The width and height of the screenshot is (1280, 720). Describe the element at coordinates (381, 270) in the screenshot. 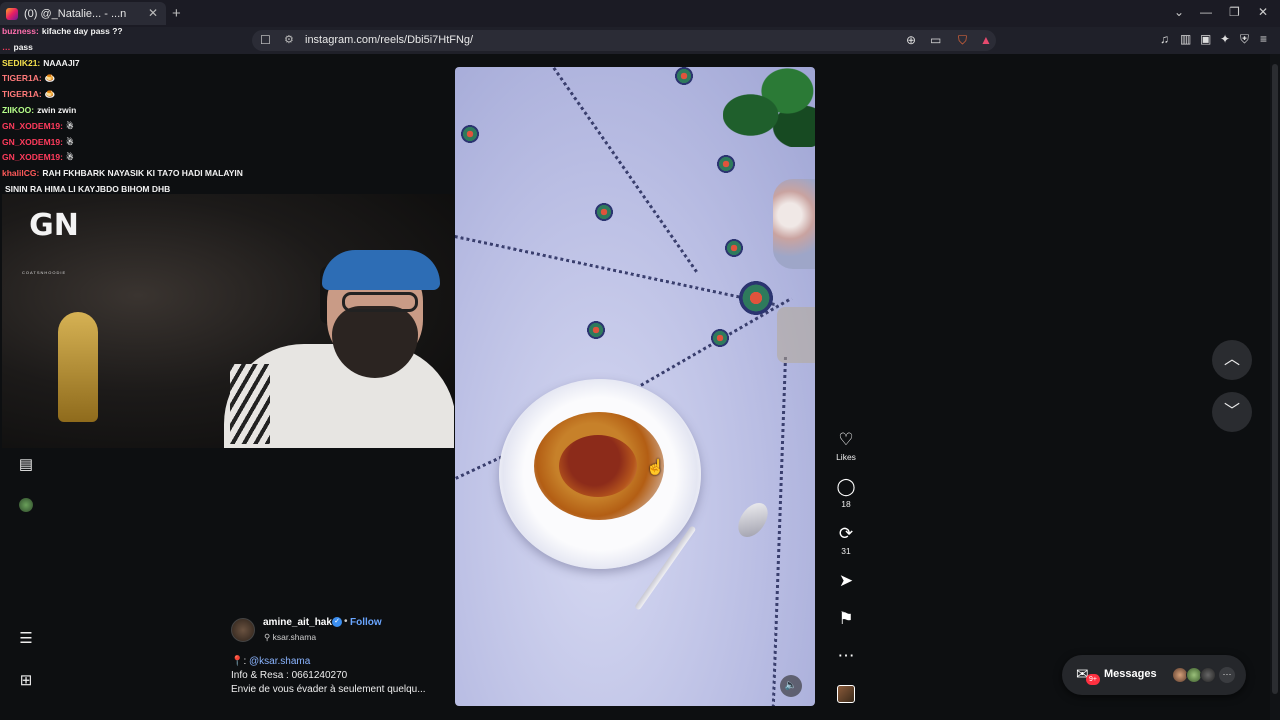

I see `streamer-cap` at that location.